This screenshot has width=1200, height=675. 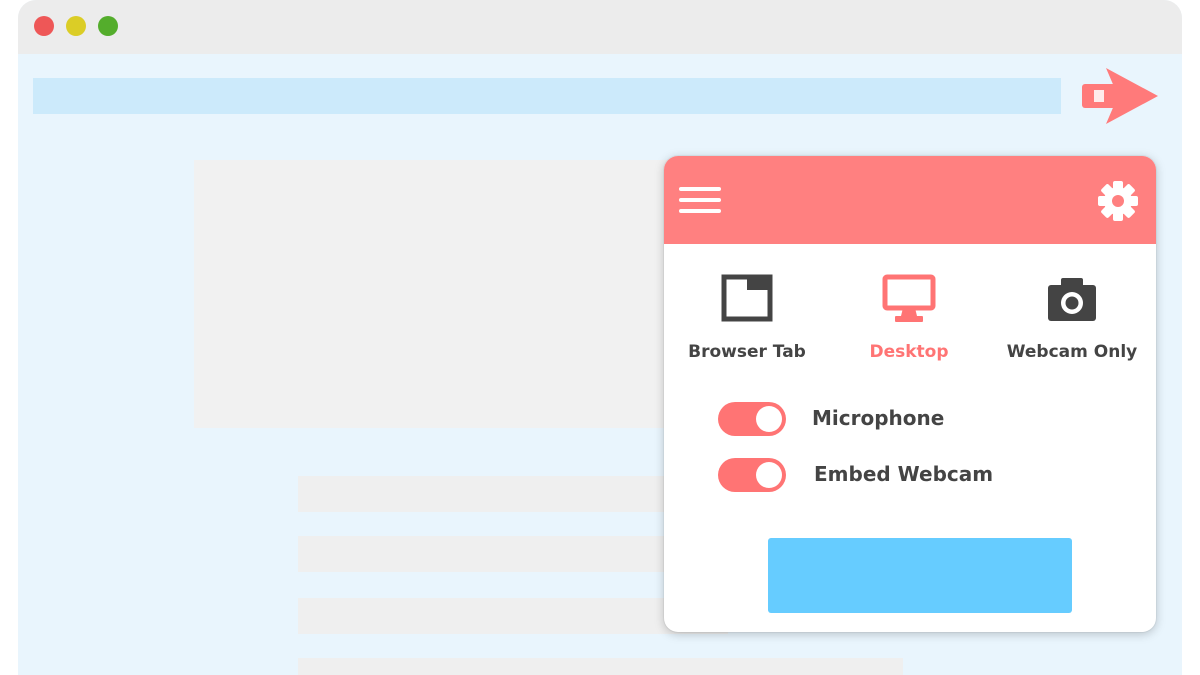 What do you see at coordinates (1072, 352) in the screenshot?
I see `mode-label: Webcam Only` at bounding box center [1072, 352].